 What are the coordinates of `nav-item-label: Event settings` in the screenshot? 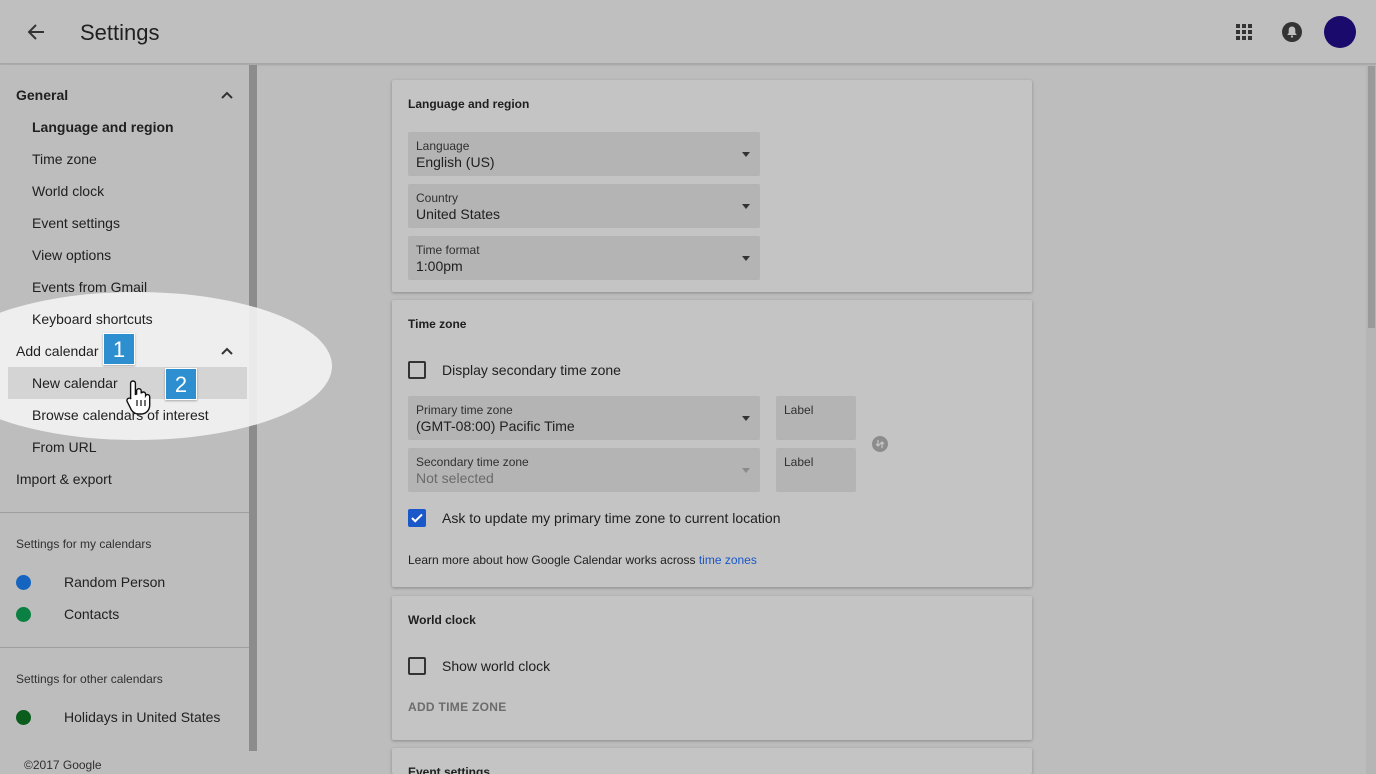 It's located at (76, 223).